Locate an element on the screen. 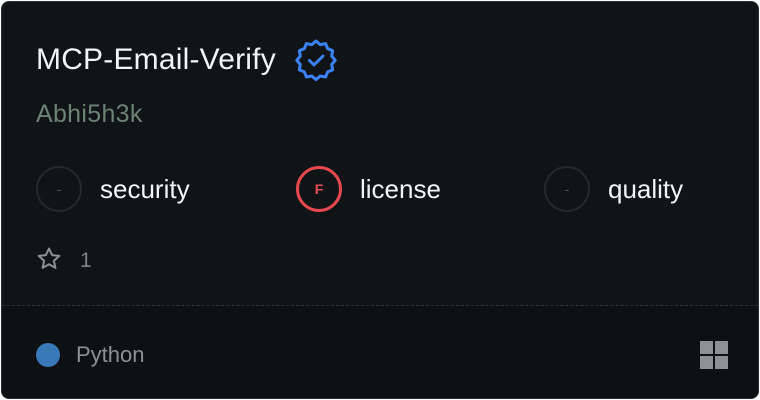 This screenshot has height=400, width=760. license-label: license is located at coordinates (400, 188).